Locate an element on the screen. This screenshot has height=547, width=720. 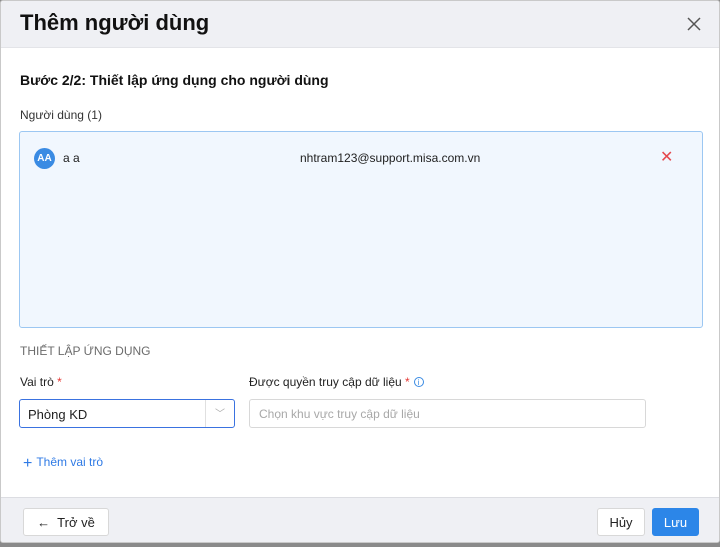
dialog-header: Thêm người dùng is located at coordinates (360, 24).